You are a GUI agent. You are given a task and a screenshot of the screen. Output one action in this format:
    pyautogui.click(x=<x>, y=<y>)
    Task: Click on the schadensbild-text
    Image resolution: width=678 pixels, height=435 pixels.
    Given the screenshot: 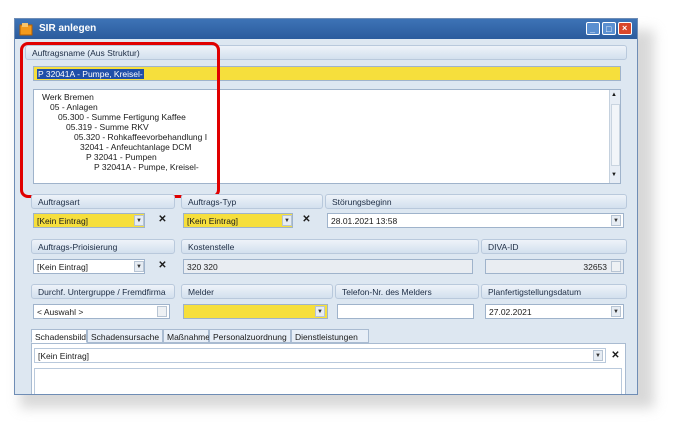 What is the action you would take?
    pyautogui.click(x=328, y=381)
    